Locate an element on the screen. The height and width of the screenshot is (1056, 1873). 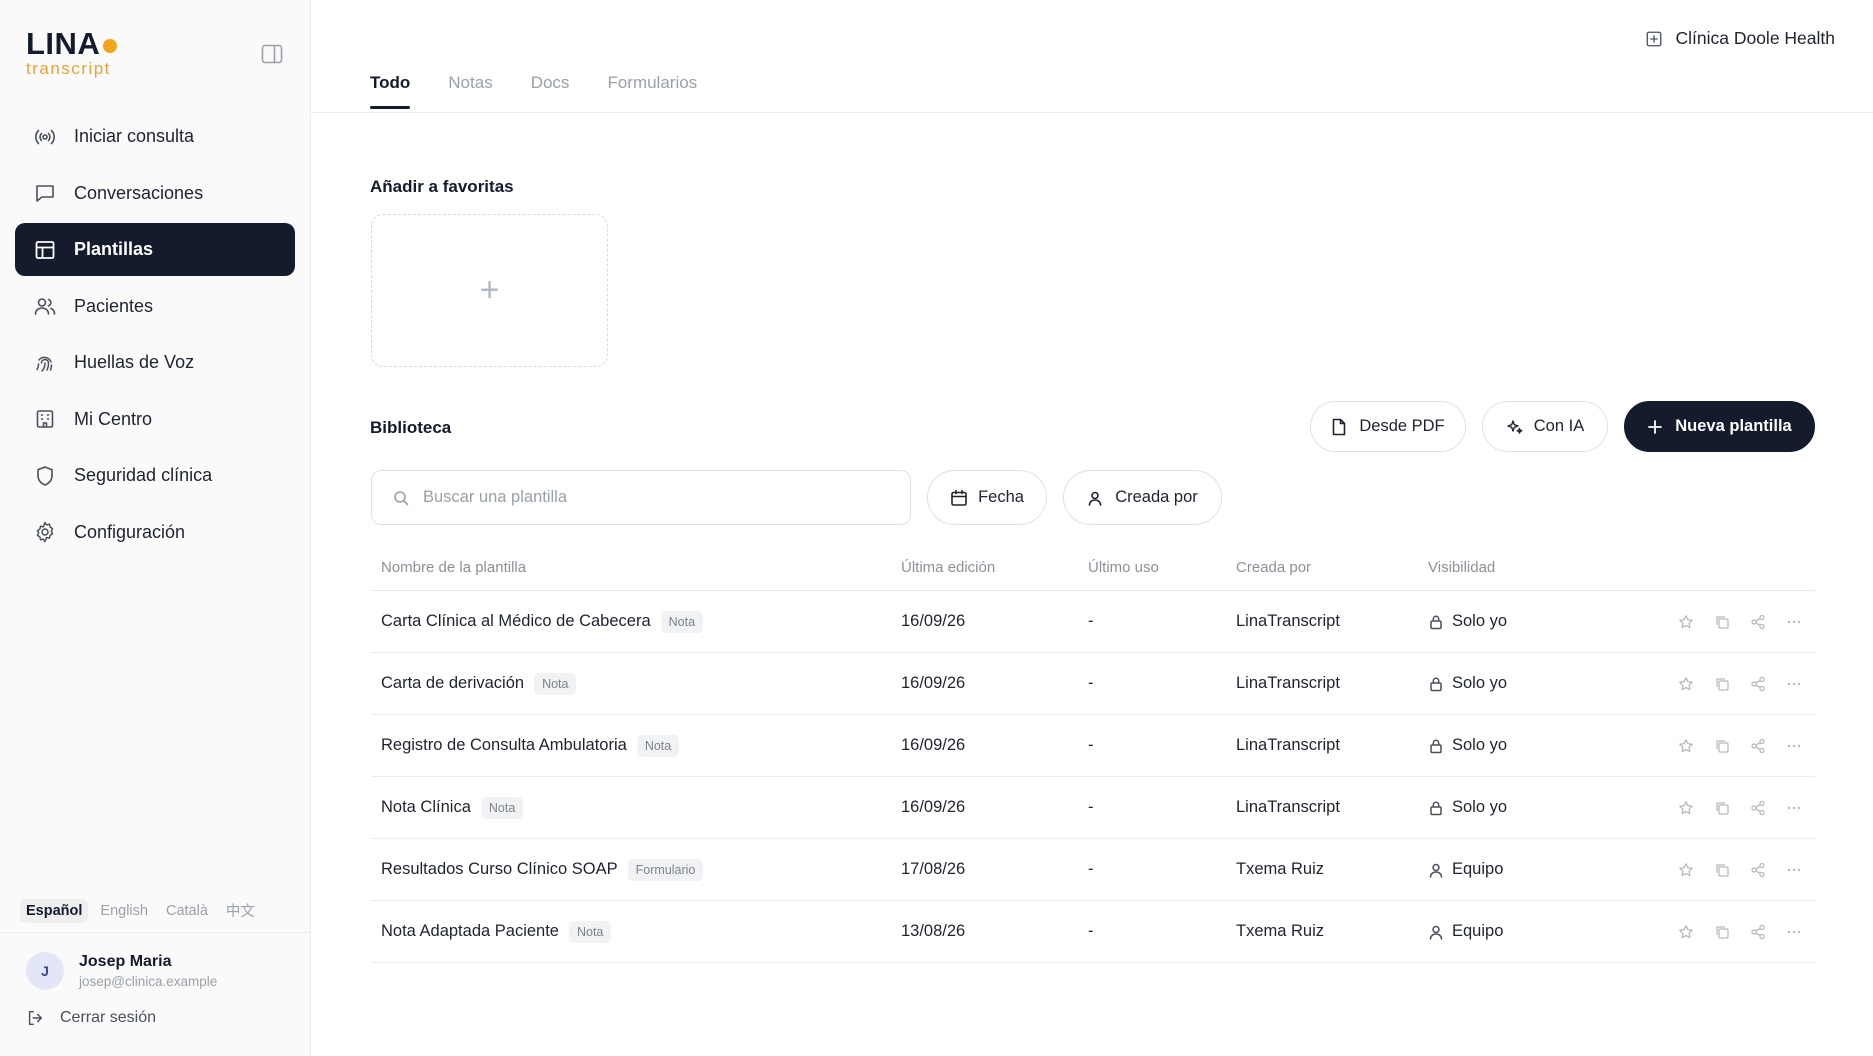
column-header-last-edit: Última edición is located at coordinates (994, 567).